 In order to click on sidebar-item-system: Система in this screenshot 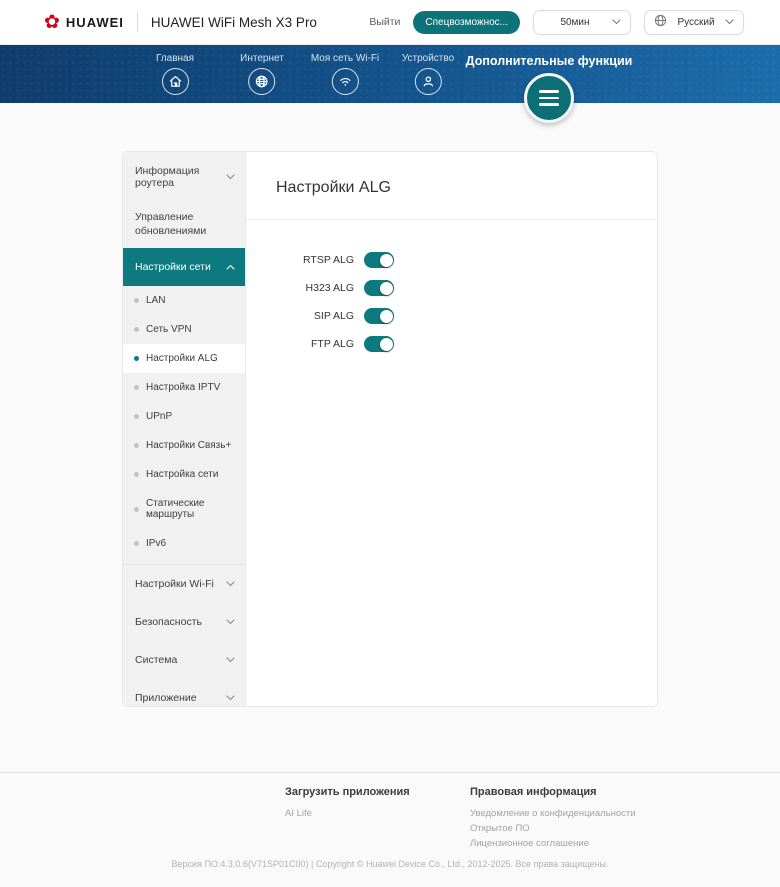, I will do `click(184, 660)`.